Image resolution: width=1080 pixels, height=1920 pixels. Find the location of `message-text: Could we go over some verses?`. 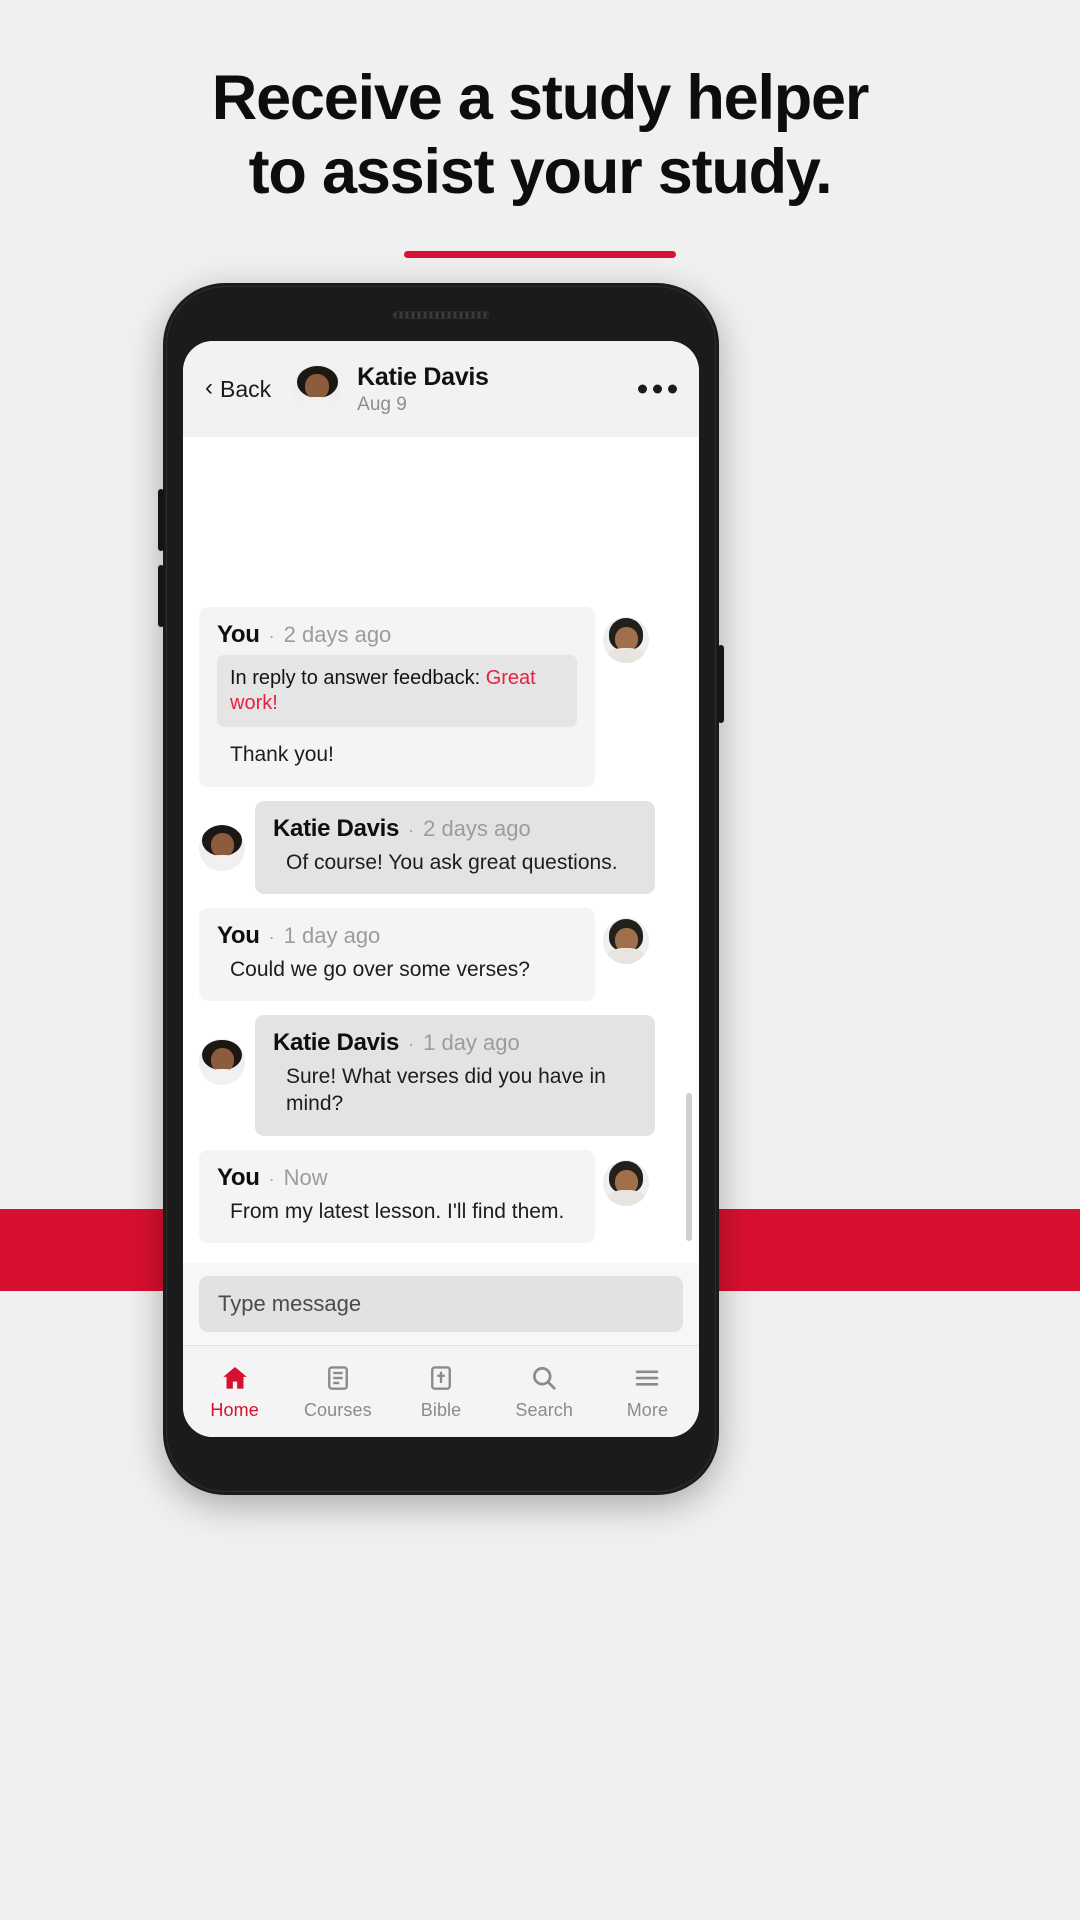

message-text: Could we go over some verses? is located at coordinates (380, 969).